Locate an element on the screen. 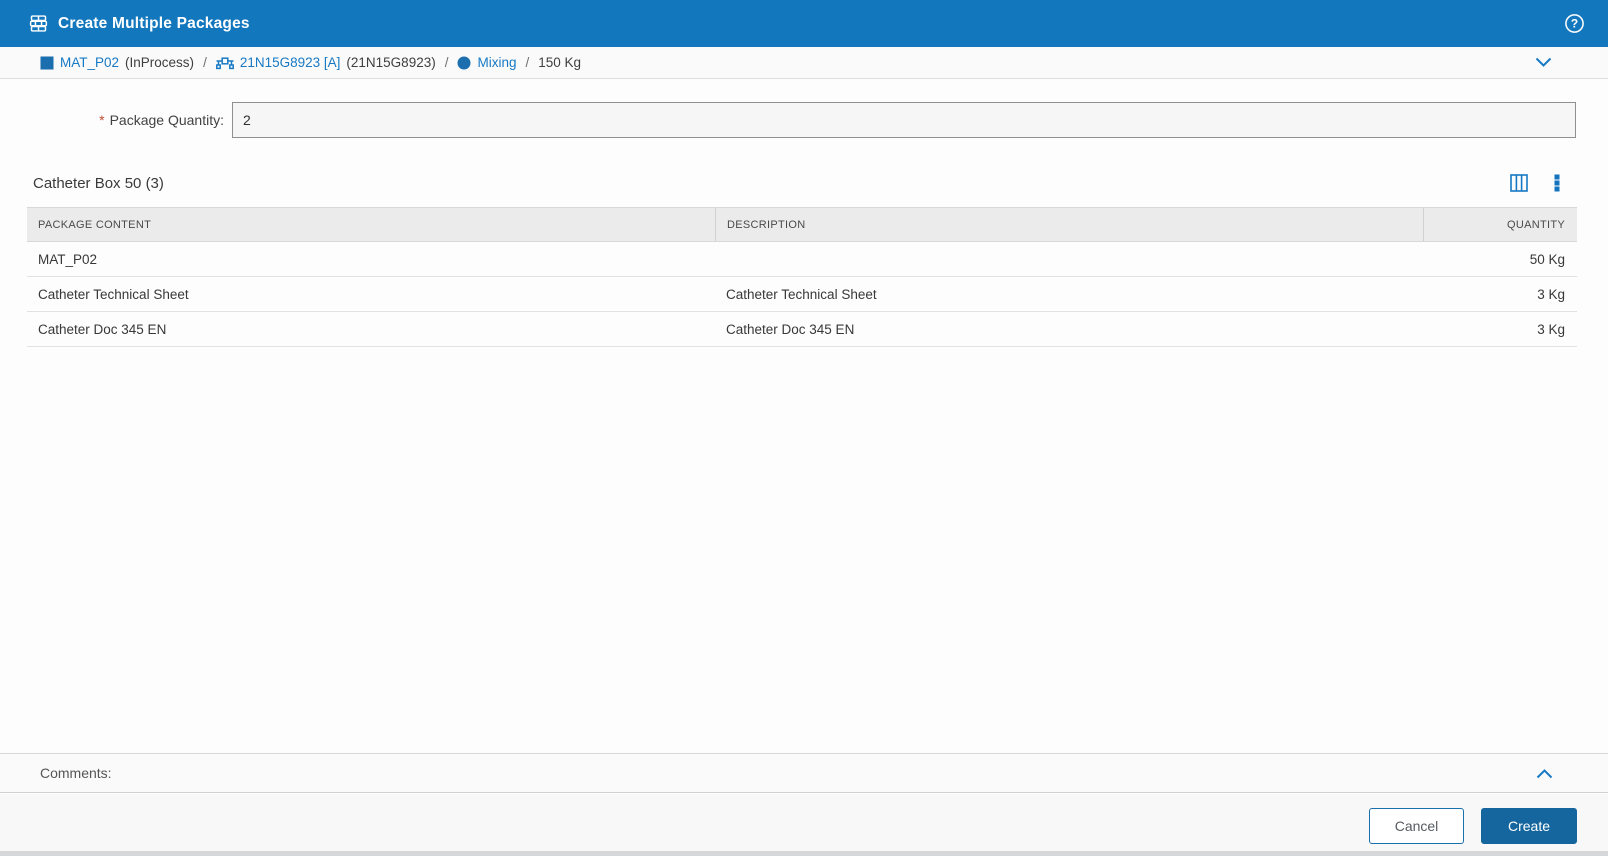 This screenshot has height=856, width=1608. required-asterisk: * is located at coordinates (102, 120).